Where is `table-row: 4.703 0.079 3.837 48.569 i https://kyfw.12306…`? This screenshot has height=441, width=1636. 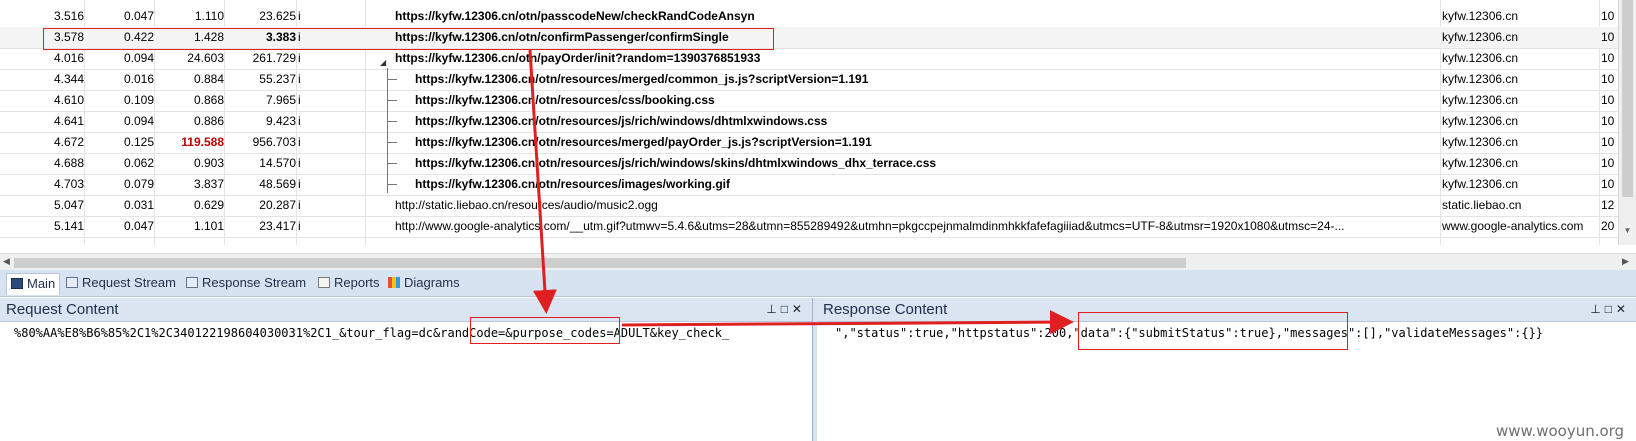
table-row: 4.703 0.079 3.837 48.569 i https://kyfw.12306… is located at coordinates (809, 185).